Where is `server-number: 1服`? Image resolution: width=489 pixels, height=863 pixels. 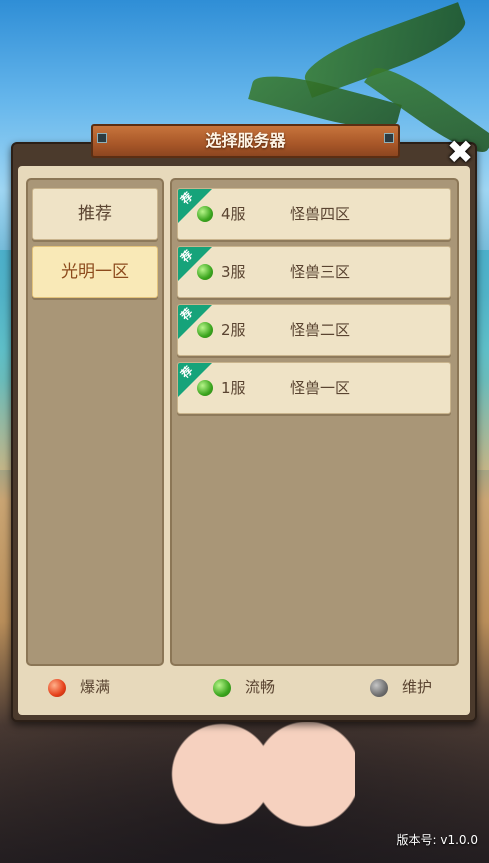 server-number: 1服 is located at coordinates (233, 388).